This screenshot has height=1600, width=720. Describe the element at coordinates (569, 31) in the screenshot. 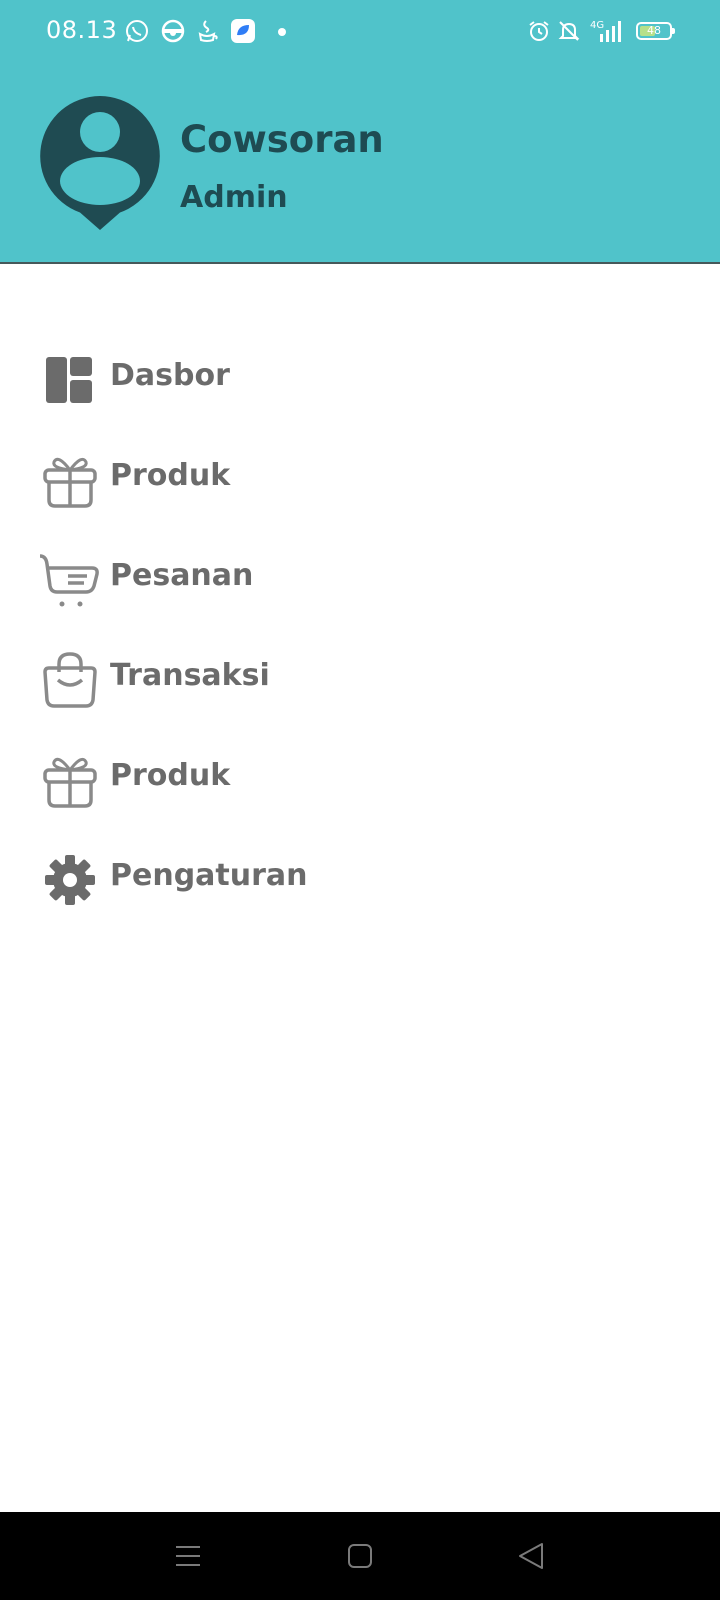

I see `mute-icon` at that location.